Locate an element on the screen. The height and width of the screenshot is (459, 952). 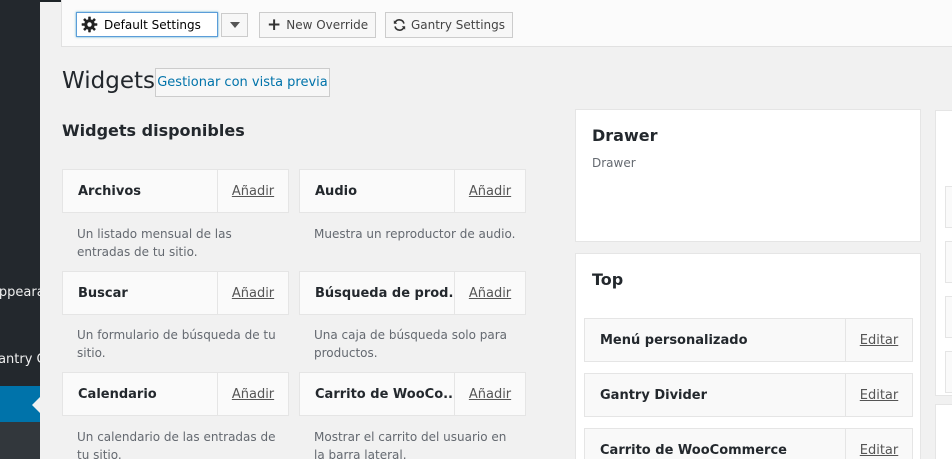
gantry-settings-label: Gantry Settings is located at coordinates (457, 25).